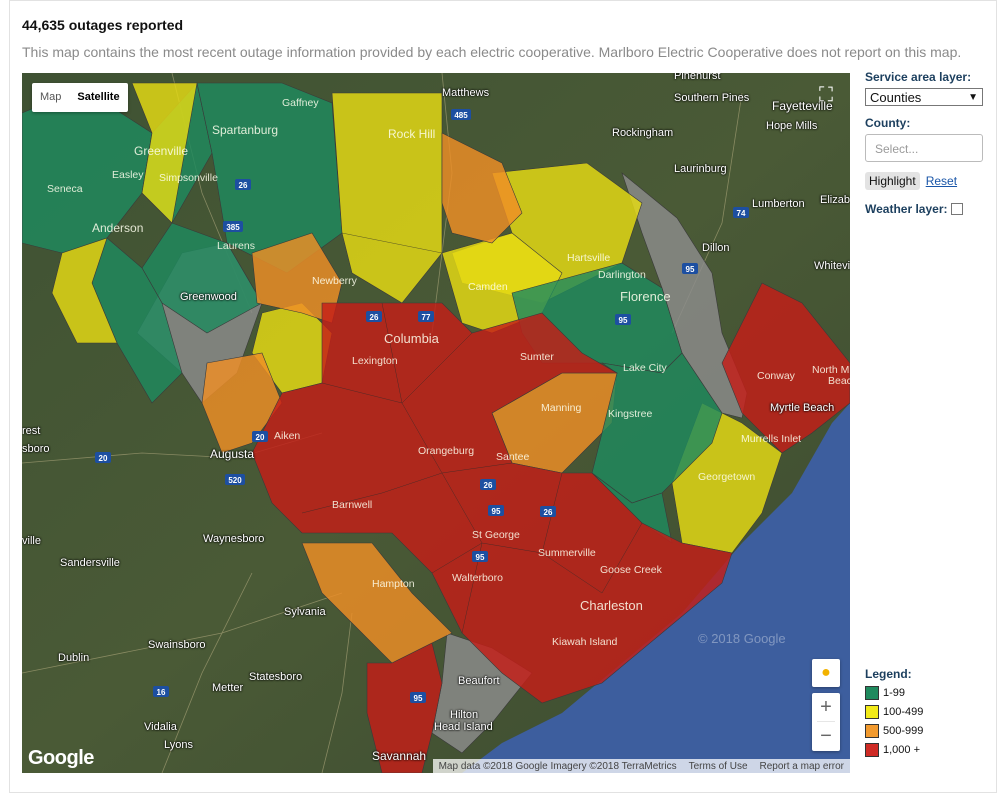  Describe the element at coordinates (245, 130) in the screenshot. I see `label-spartanburg: Spartanburg` at that location.